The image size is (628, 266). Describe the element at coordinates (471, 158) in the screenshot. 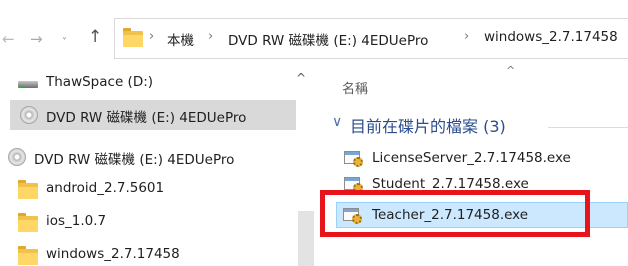

I see `file-name: LicenseServer_2.7.17458.exe` at that location.